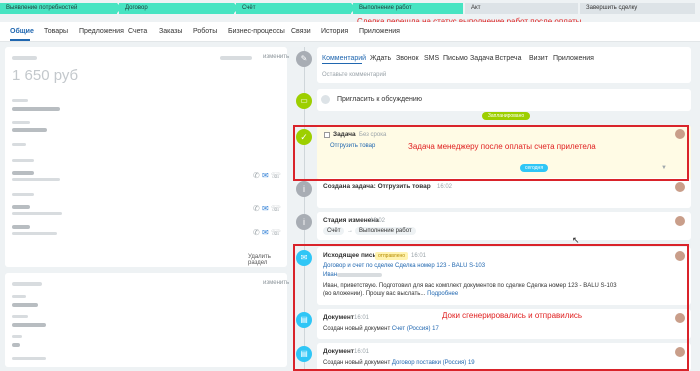 The image size is (700, 371). What do you see at coordinates (378, 221) in the screenshot?
I see `stage-changed-time: 16:02` at bounding box center [378, 221].